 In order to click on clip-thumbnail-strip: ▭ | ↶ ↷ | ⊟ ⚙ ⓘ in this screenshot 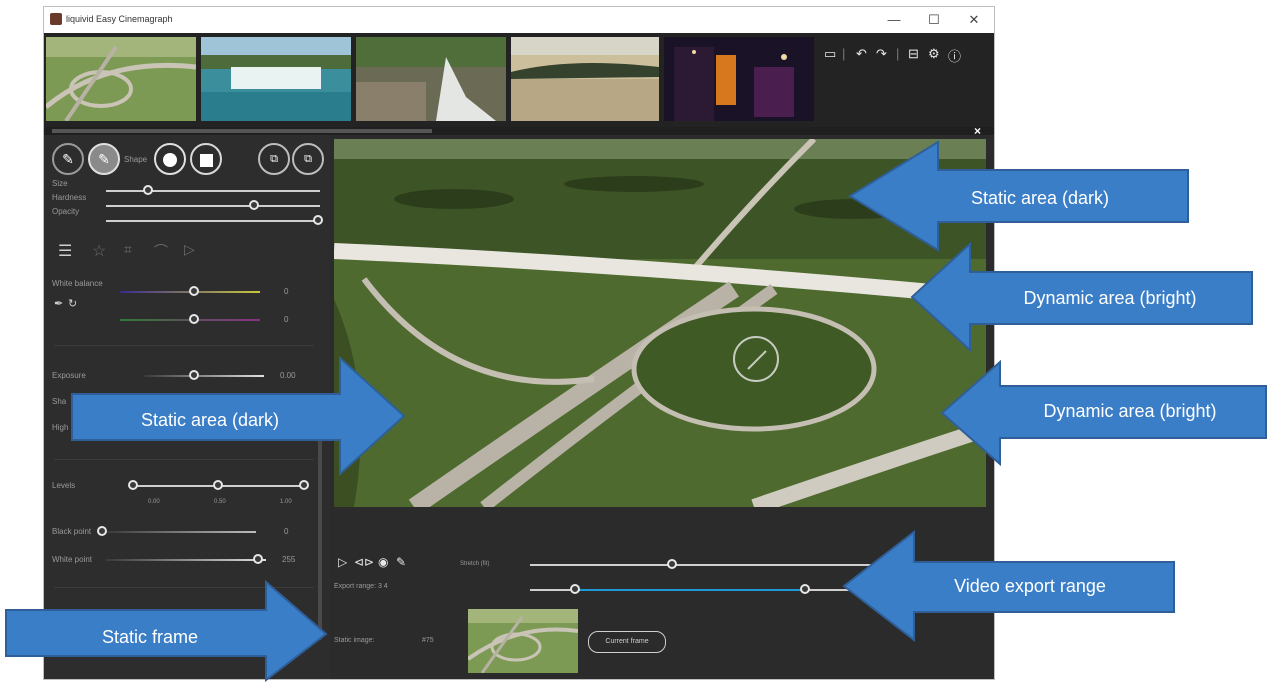, I will do `click(519, 80)`.